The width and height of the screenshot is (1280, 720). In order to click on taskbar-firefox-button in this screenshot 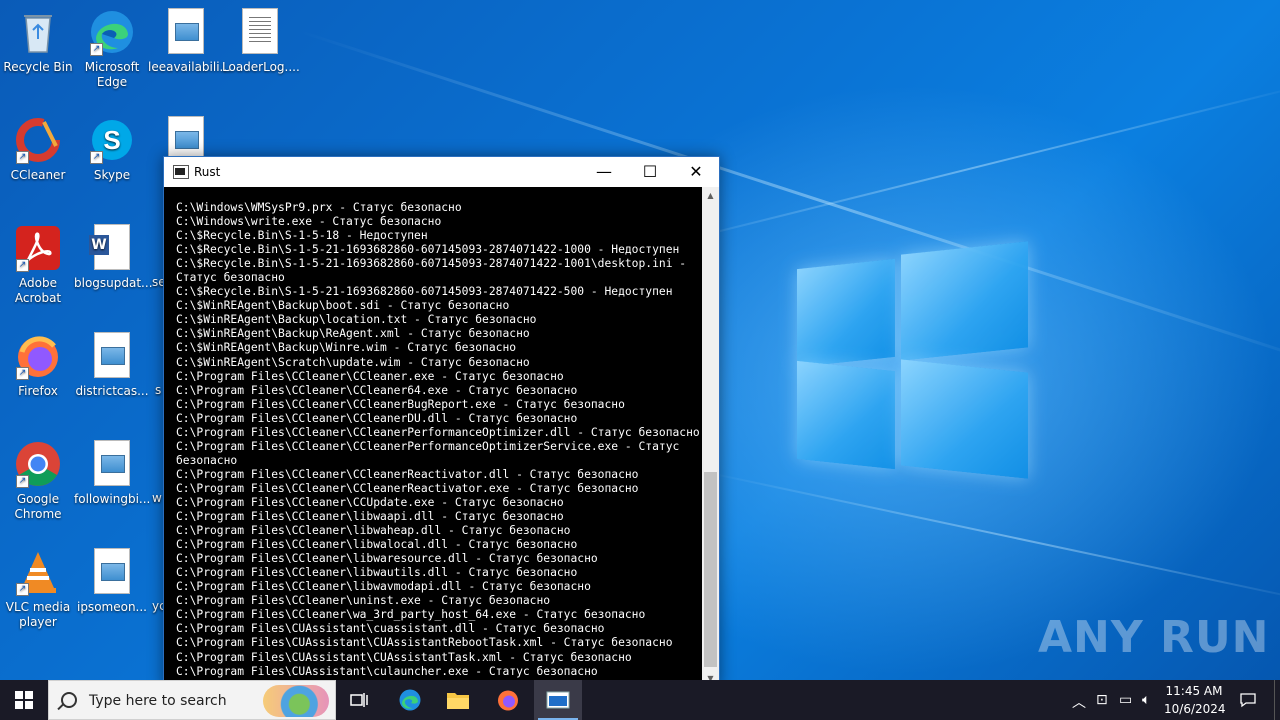, I will do `click(508, 700)`.